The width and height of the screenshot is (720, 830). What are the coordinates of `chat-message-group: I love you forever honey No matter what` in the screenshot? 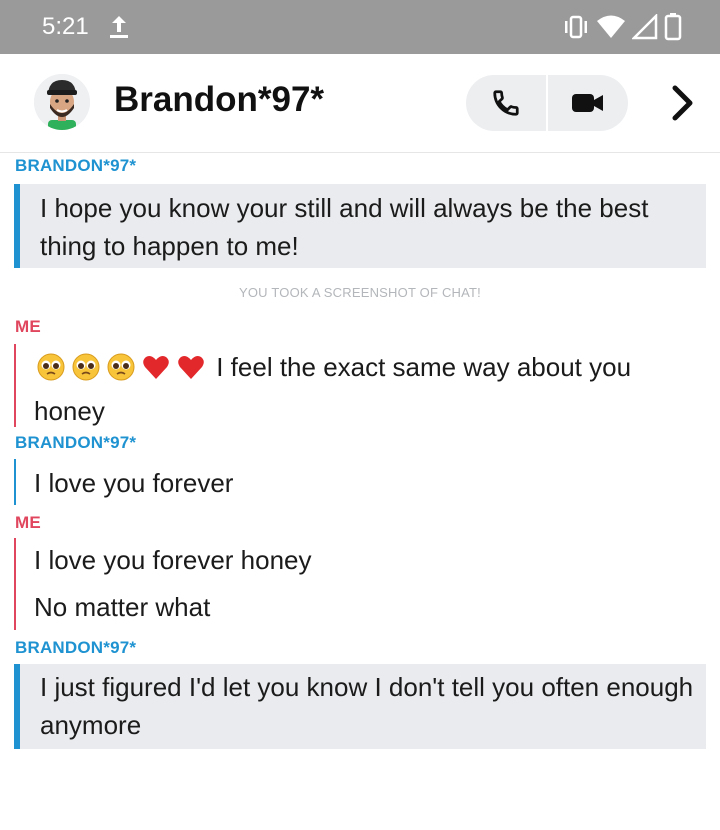 It's located at (360, 584).